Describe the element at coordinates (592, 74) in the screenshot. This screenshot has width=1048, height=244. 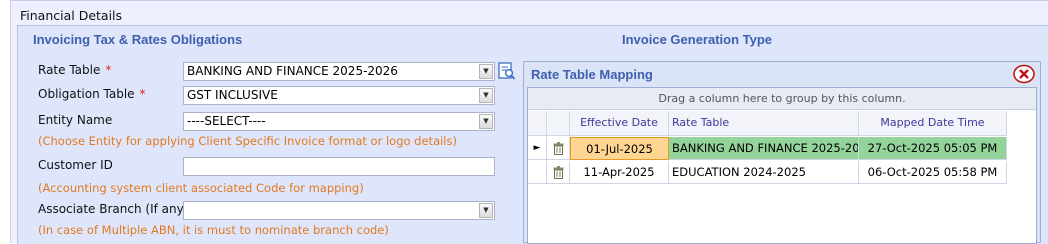
I see `popup-title: Rate Table Mapping` at that location.